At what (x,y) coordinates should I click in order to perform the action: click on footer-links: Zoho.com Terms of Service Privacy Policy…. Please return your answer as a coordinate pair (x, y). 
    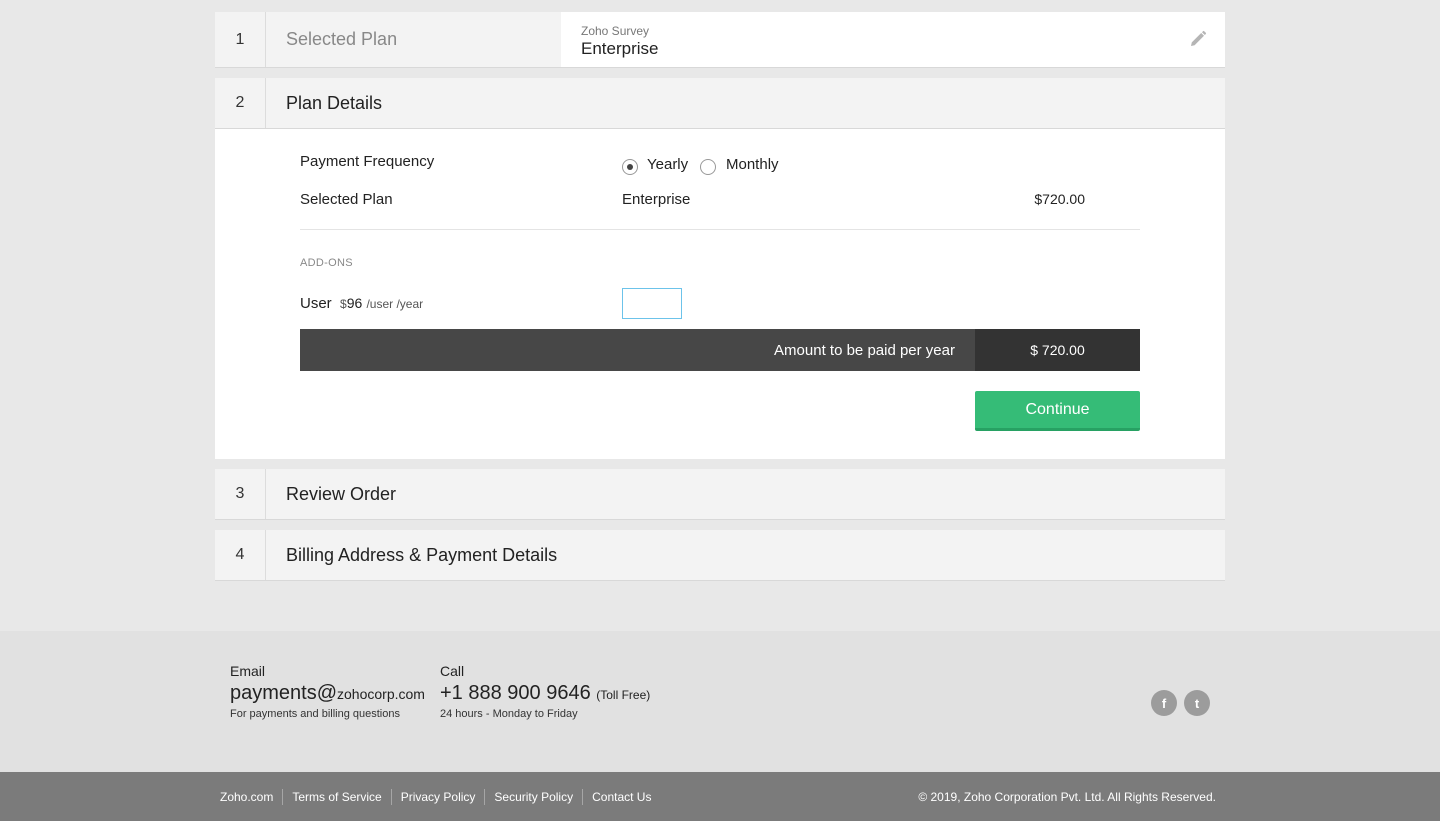
    Looking at the image, I should click on (440, 796).